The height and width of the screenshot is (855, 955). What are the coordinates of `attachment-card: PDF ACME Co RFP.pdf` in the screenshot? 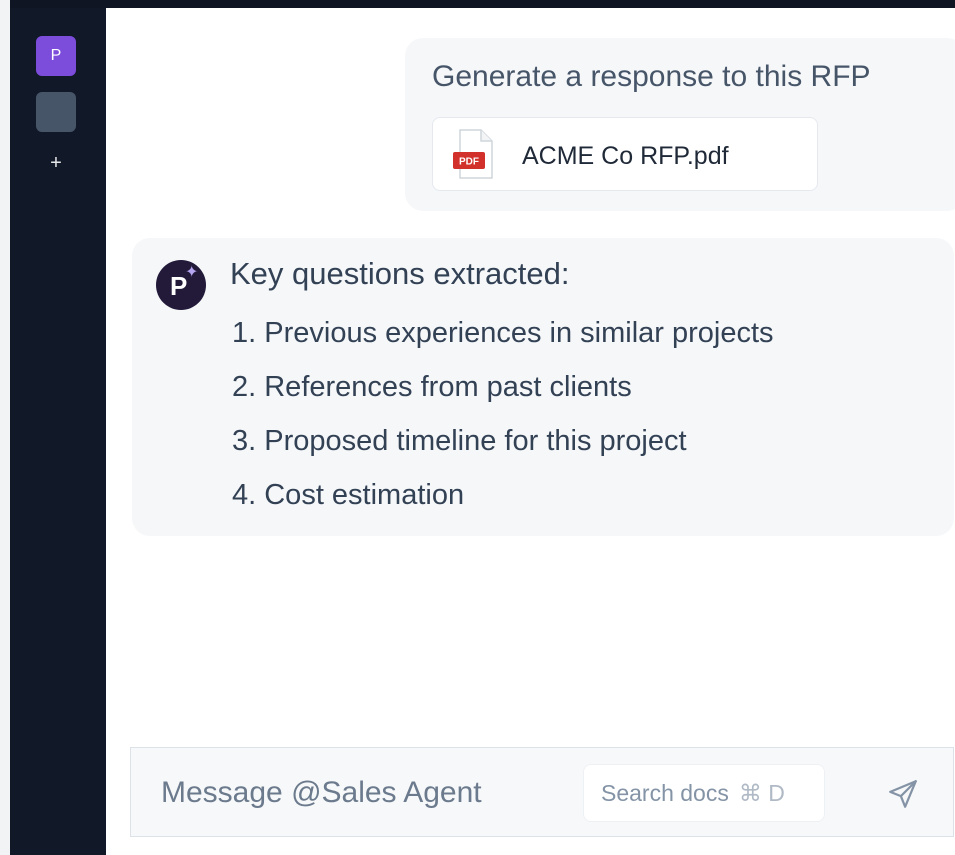 It's located at (625, 154).